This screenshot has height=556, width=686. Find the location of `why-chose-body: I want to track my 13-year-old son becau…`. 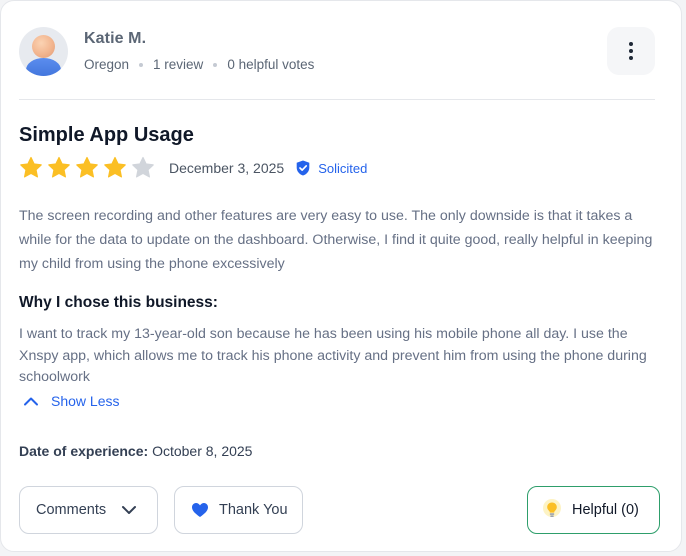

why-chose-body: I want to track my 13-year-old son becau… is located at coordinates (333, 355).